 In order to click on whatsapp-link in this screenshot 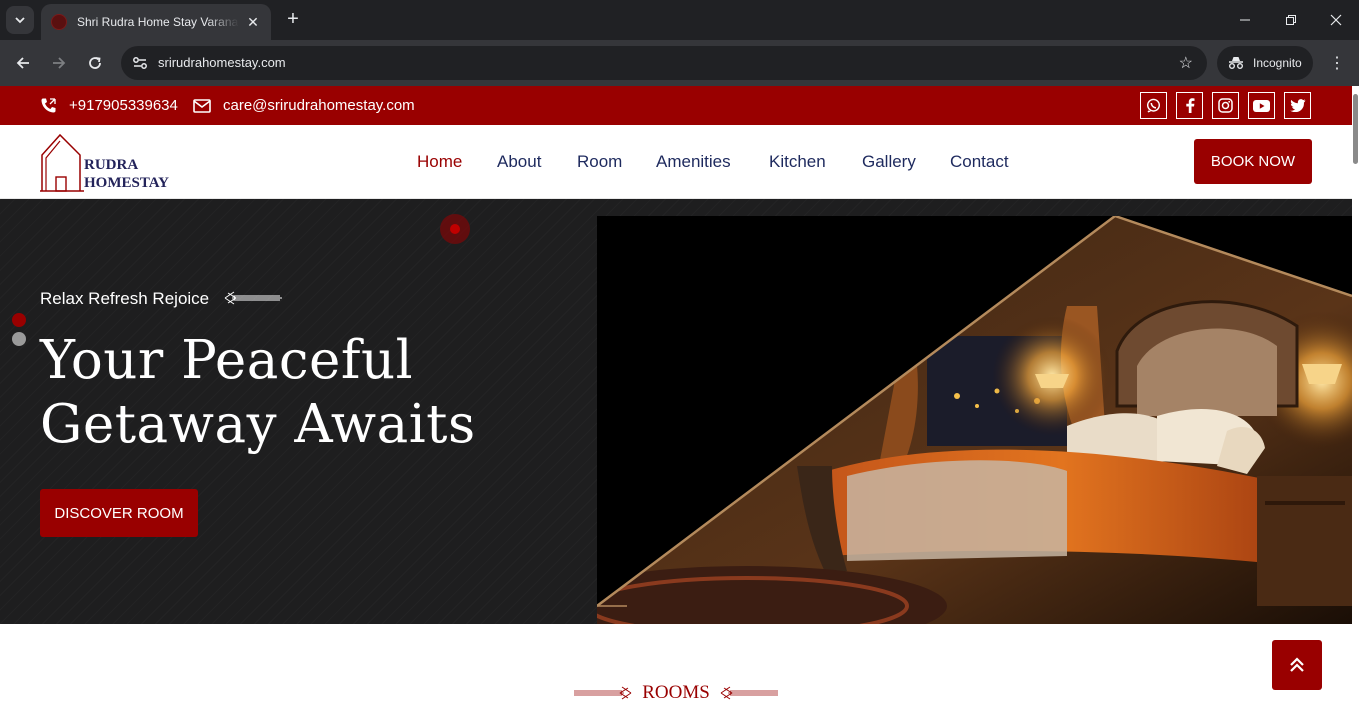, I will do `click(1153, 105)`.